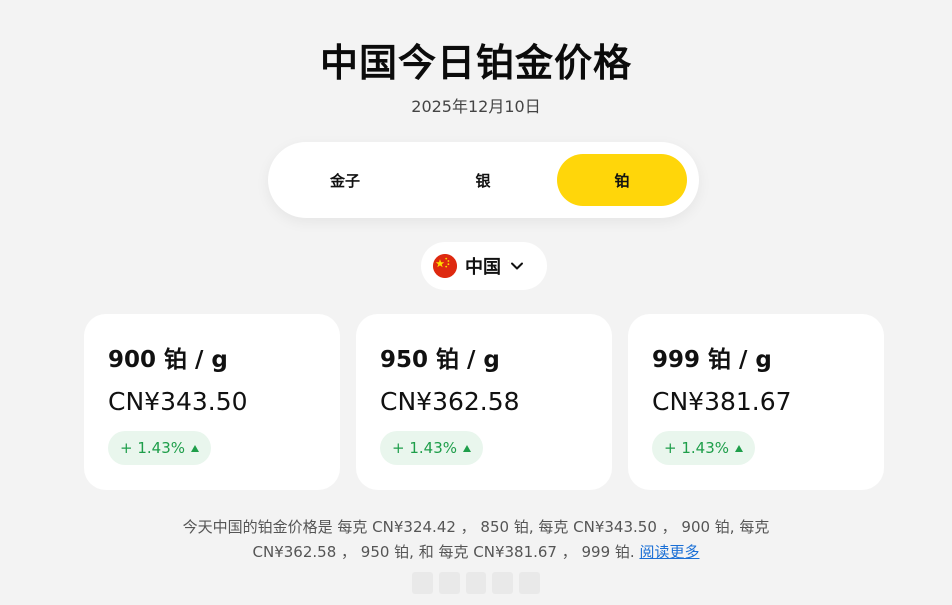  I want to click on price-card-999: 999 铂 / g CN¥381.67 + 1.43%, so click(756, 402).